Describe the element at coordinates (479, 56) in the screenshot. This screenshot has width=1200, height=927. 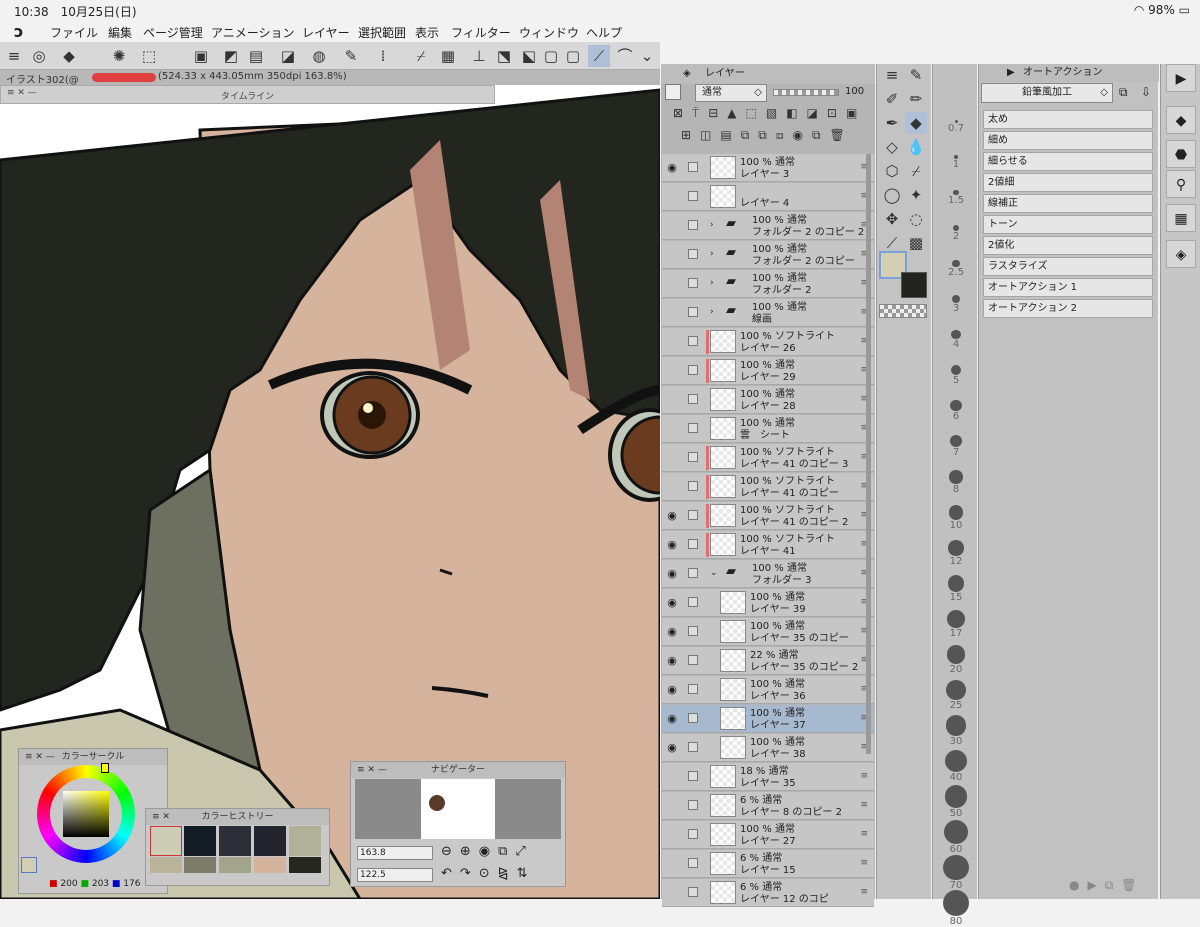
I see `stamp-icon: ⊥` at that location.